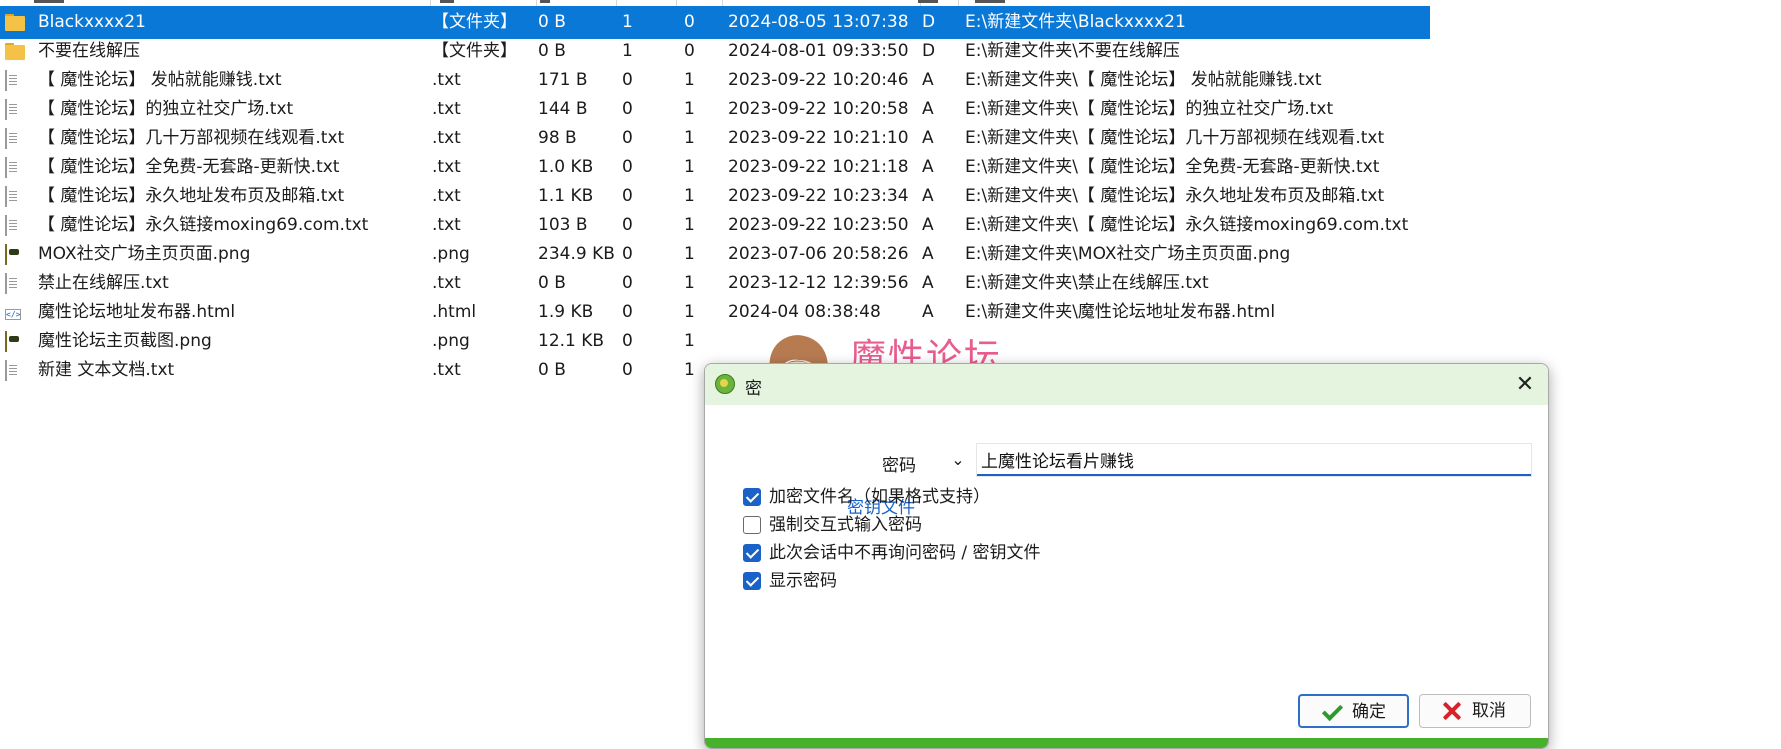 This screenshot has width=1781, height=749. I want to click on file-path: E:\新建文件夹\【 魔性论坛】永久链接moxing69.com.txt, so click(1187, 225).